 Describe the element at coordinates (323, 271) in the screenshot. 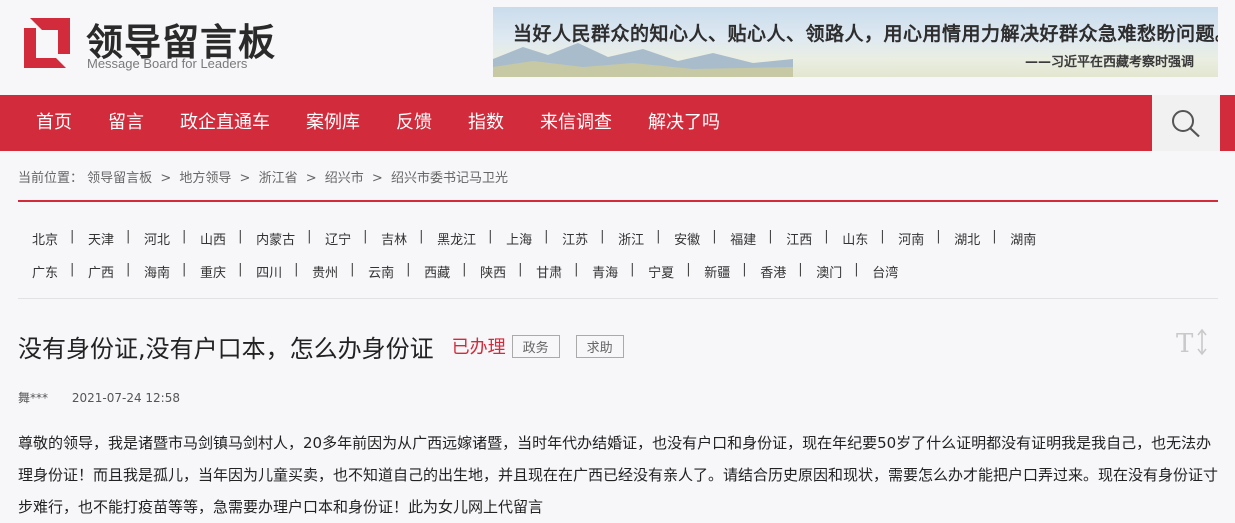

I see `province-link: 贵州` at that location.